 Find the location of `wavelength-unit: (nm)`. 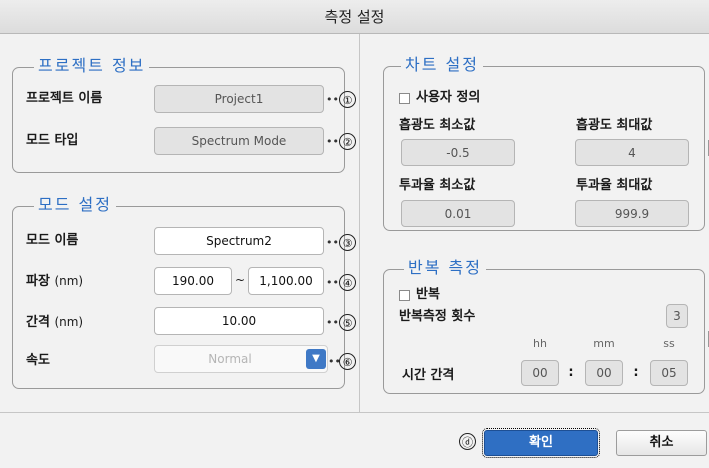

wavelength-unit: (nm) is located at coordinates (69, 281).